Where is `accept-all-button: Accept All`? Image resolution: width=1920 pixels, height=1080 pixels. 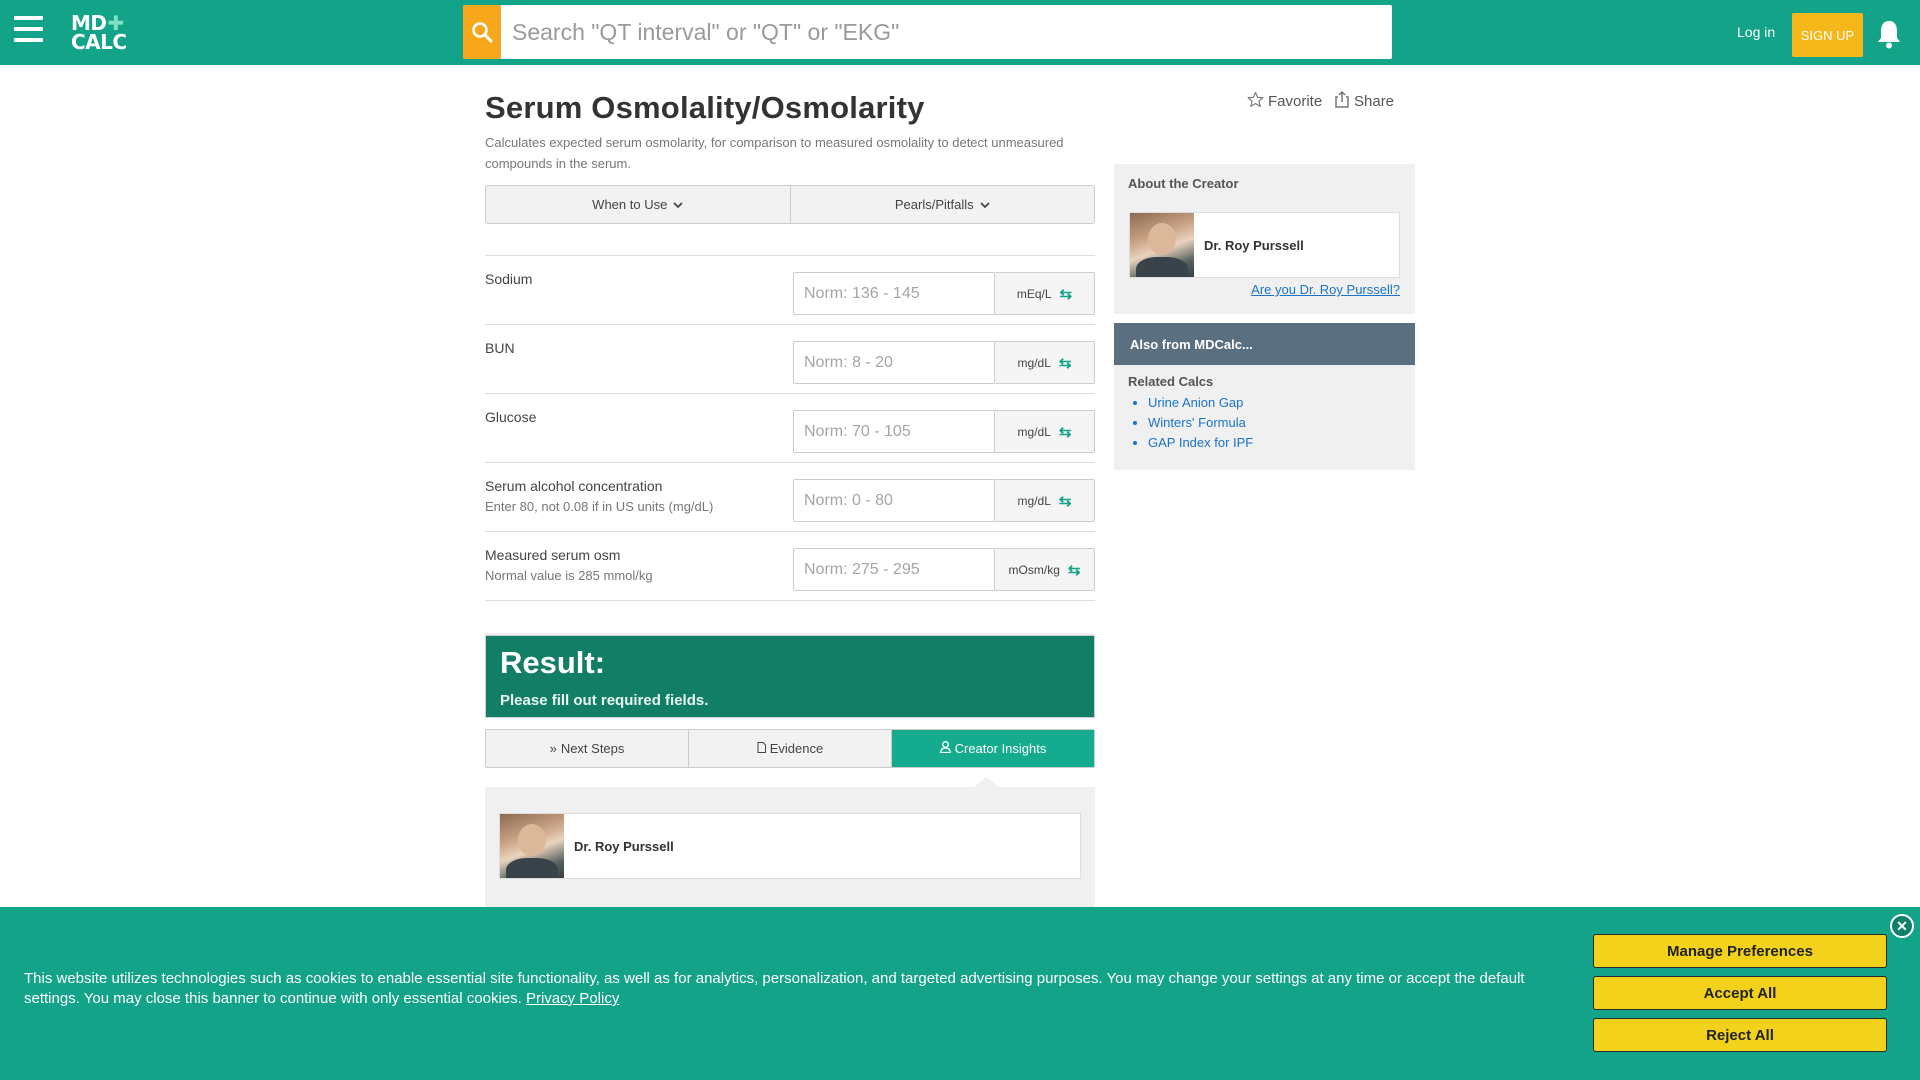 accept-all-button: Accept All is located at coordinates (1740, 993).